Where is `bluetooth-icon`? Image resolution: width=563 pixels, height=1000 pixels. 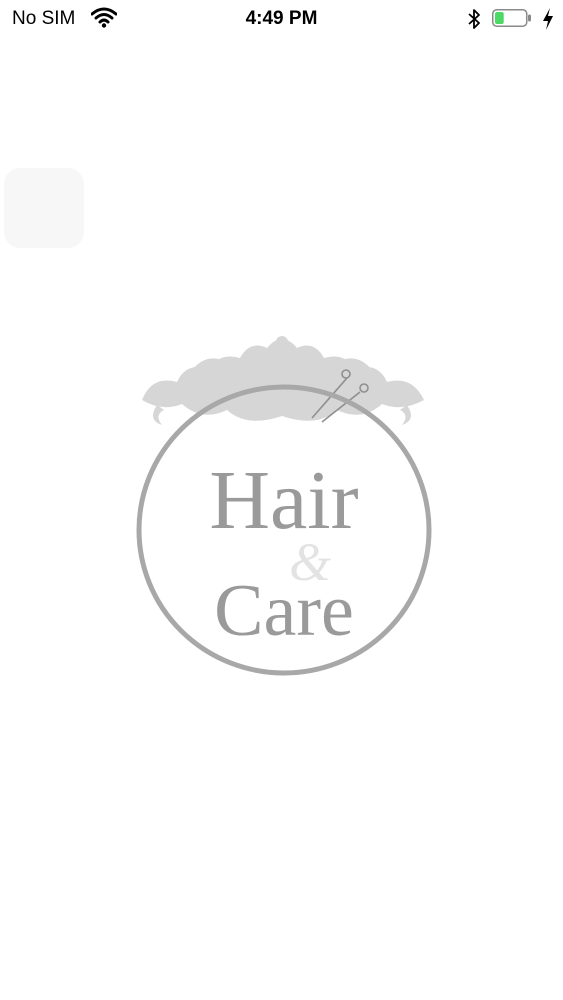
bluetooth-icon is located at coordinates (474, 19).